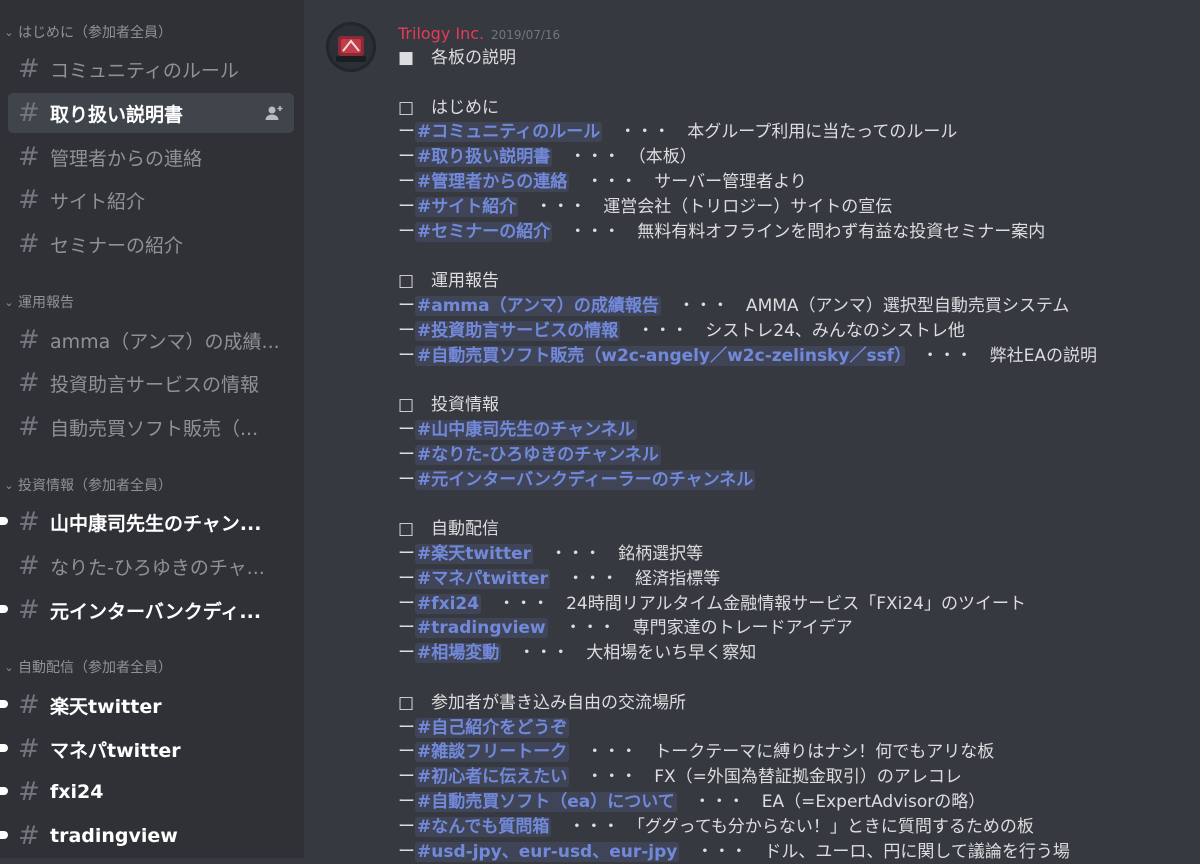 The width and height of the screenshot is (1200, 864). Describe the element at coordinates (708, 628) in the screenshot. I see `channel-description: ・・・ 専門家達のトレードアイデア` at that location.